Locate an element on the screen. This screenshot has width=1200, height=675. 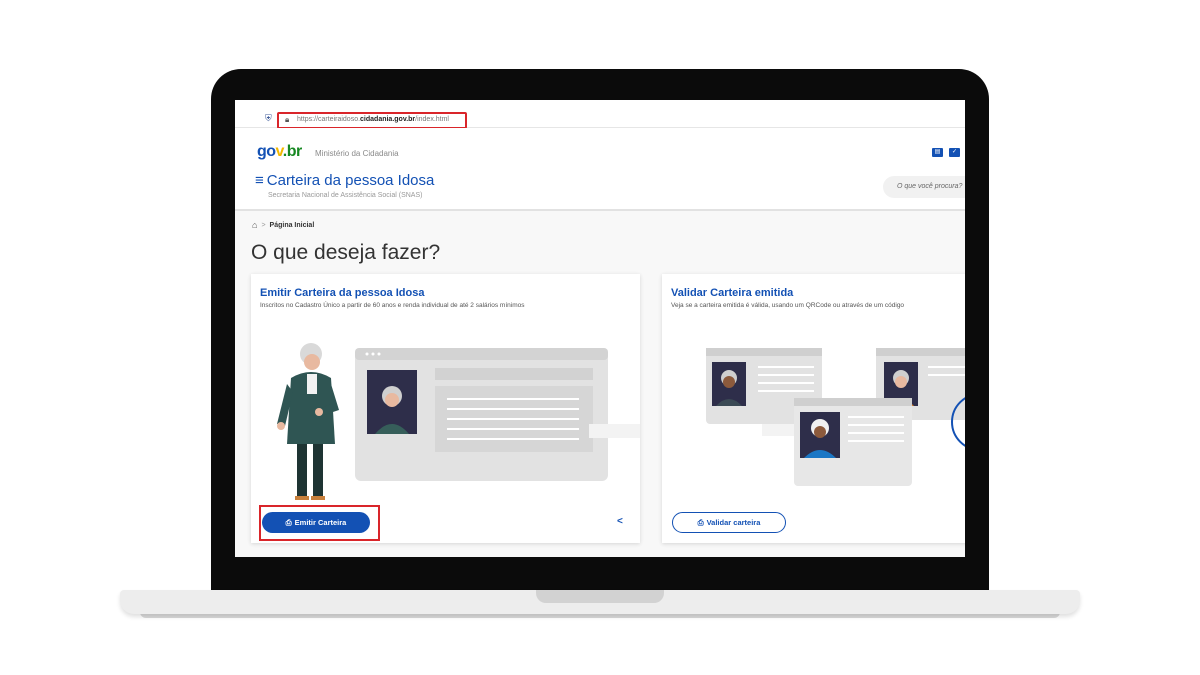
home-icon: ⌂ is located at coordinates (254, 225).